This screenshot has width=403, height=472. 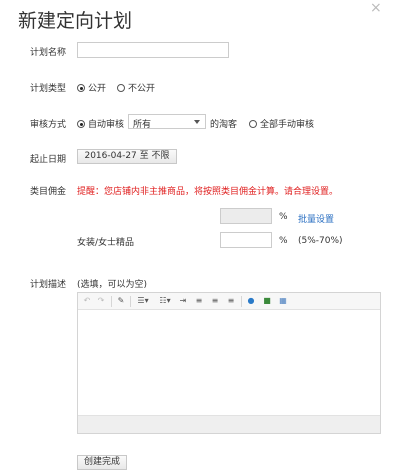 I want to click on dialog-title: 新建定向计划, so click(x=75, y=21).